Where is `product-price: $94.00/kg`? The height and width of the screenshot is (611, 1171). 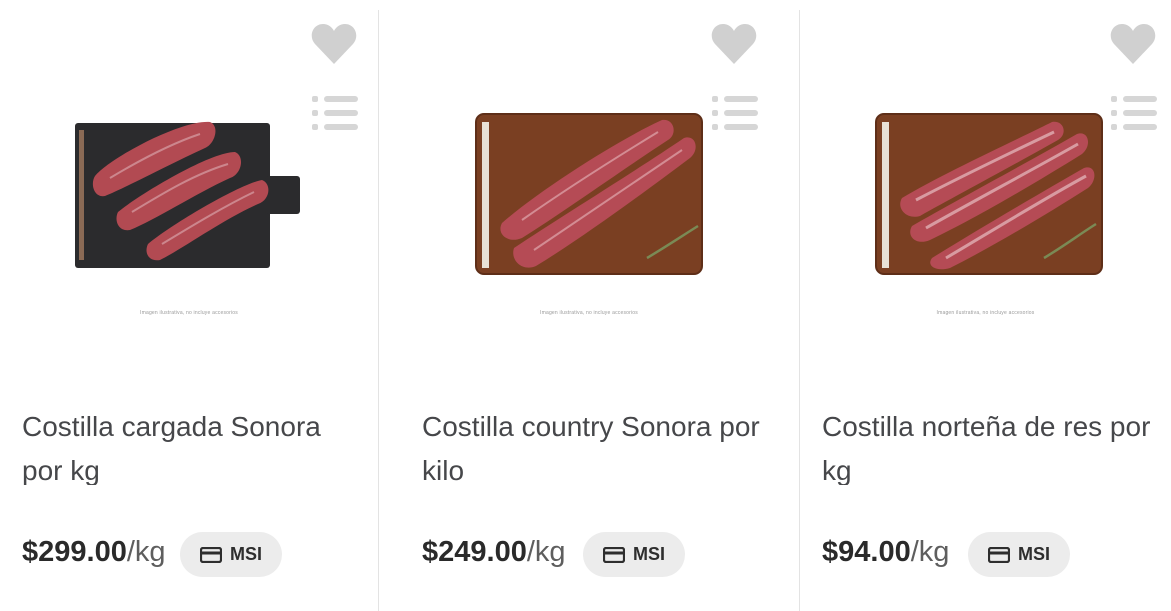 product-price: $94.00/kg is located at coordinates (885, 552).